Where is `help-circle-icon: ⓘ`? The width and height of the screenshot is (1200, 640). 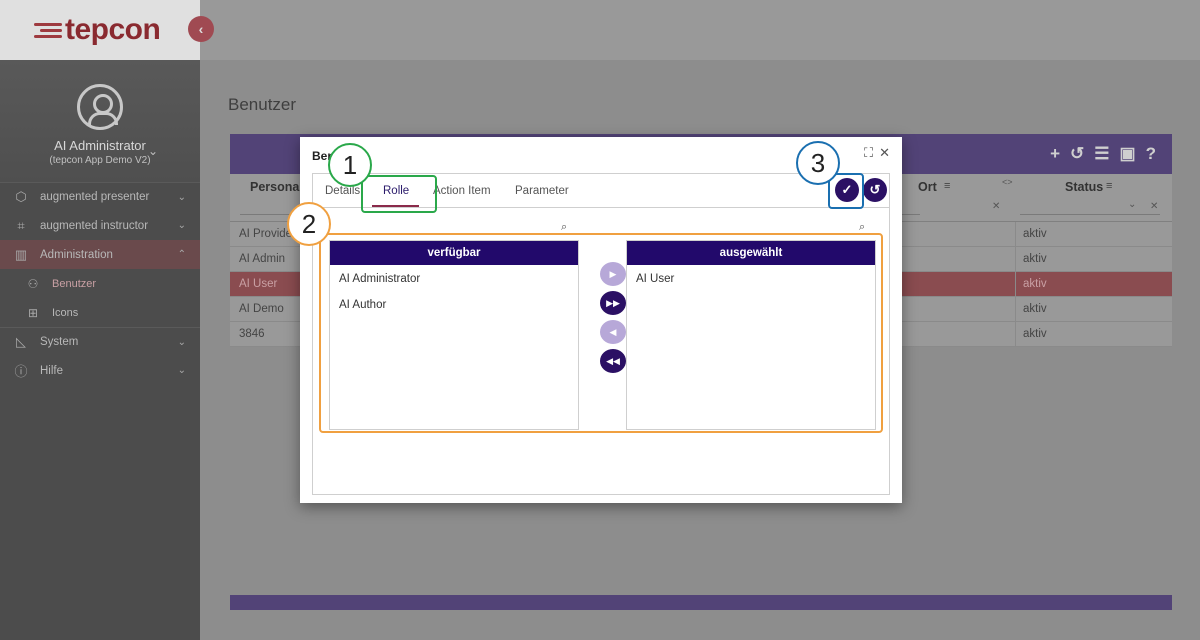 help-circle-icon: ⓘ is located at coordinates (21, 371).